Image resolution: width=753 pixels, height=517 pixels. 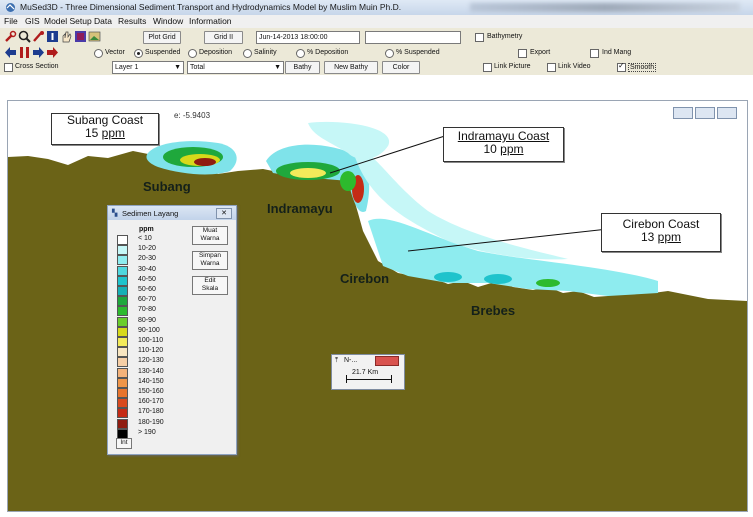 What do you see at coordinates (151, 391) in the screenshot?
I see `legend-label: 150-160` at bounding box center [151, 391].